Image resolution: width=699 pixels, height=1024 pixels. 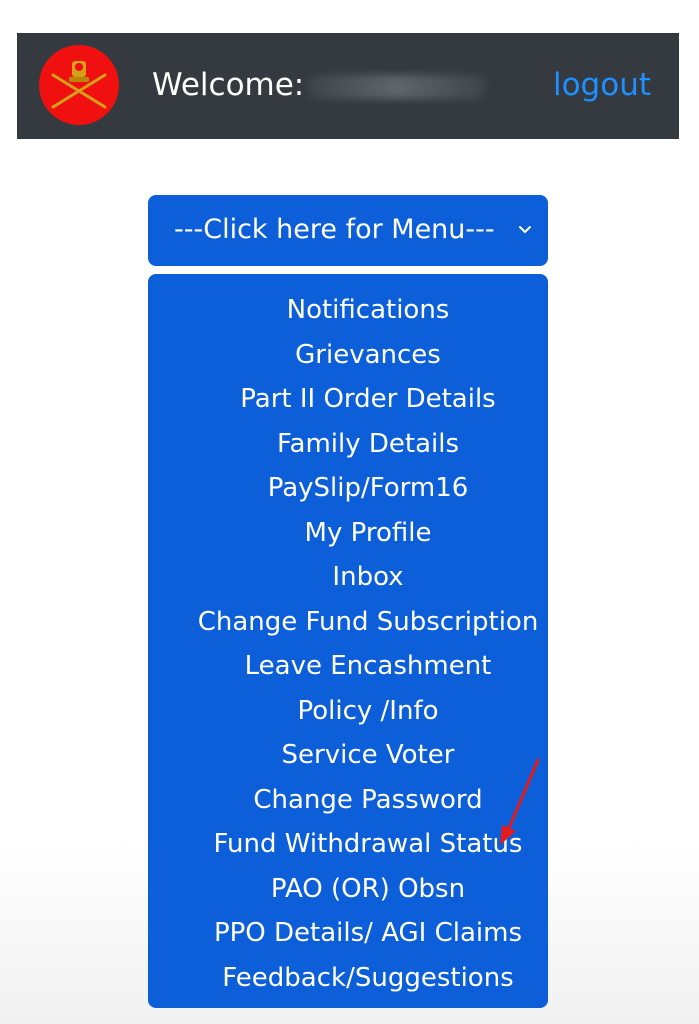 I want to click on menu-item-fund-withdrawal-status: Fund Withdrawal Status, so click(x=368, y=844).